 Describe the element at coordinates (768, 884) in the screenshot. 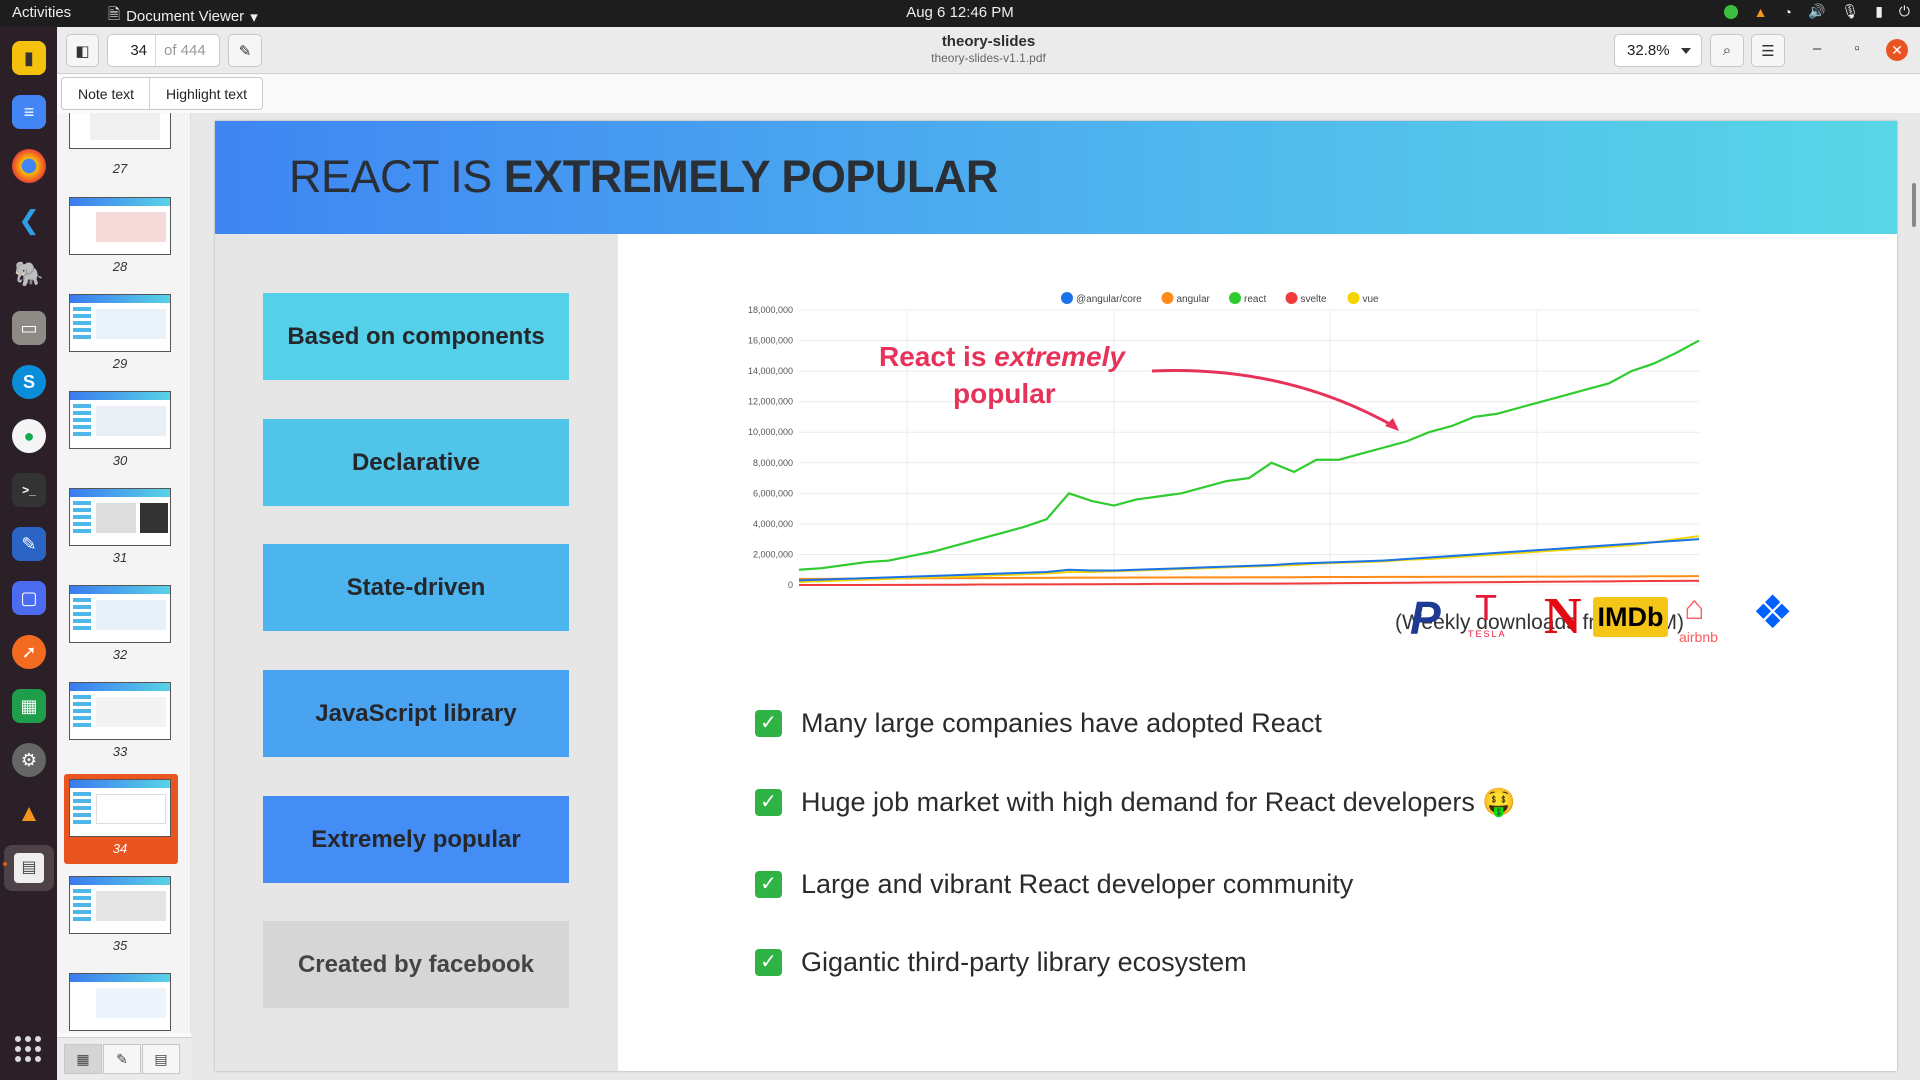

I see `check-icon: ✓` at that location.